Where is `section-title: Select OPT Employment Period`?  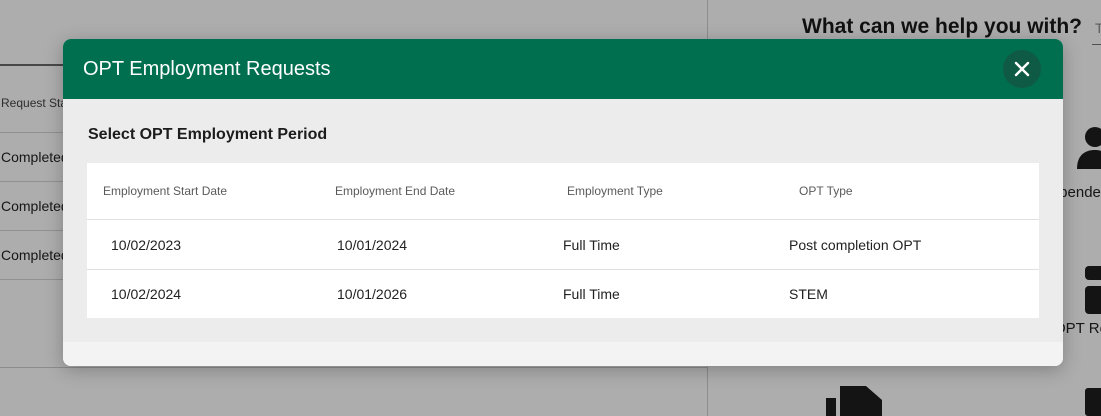 section-title: Select OPT Employment Period is located at coordinates (208, 134).